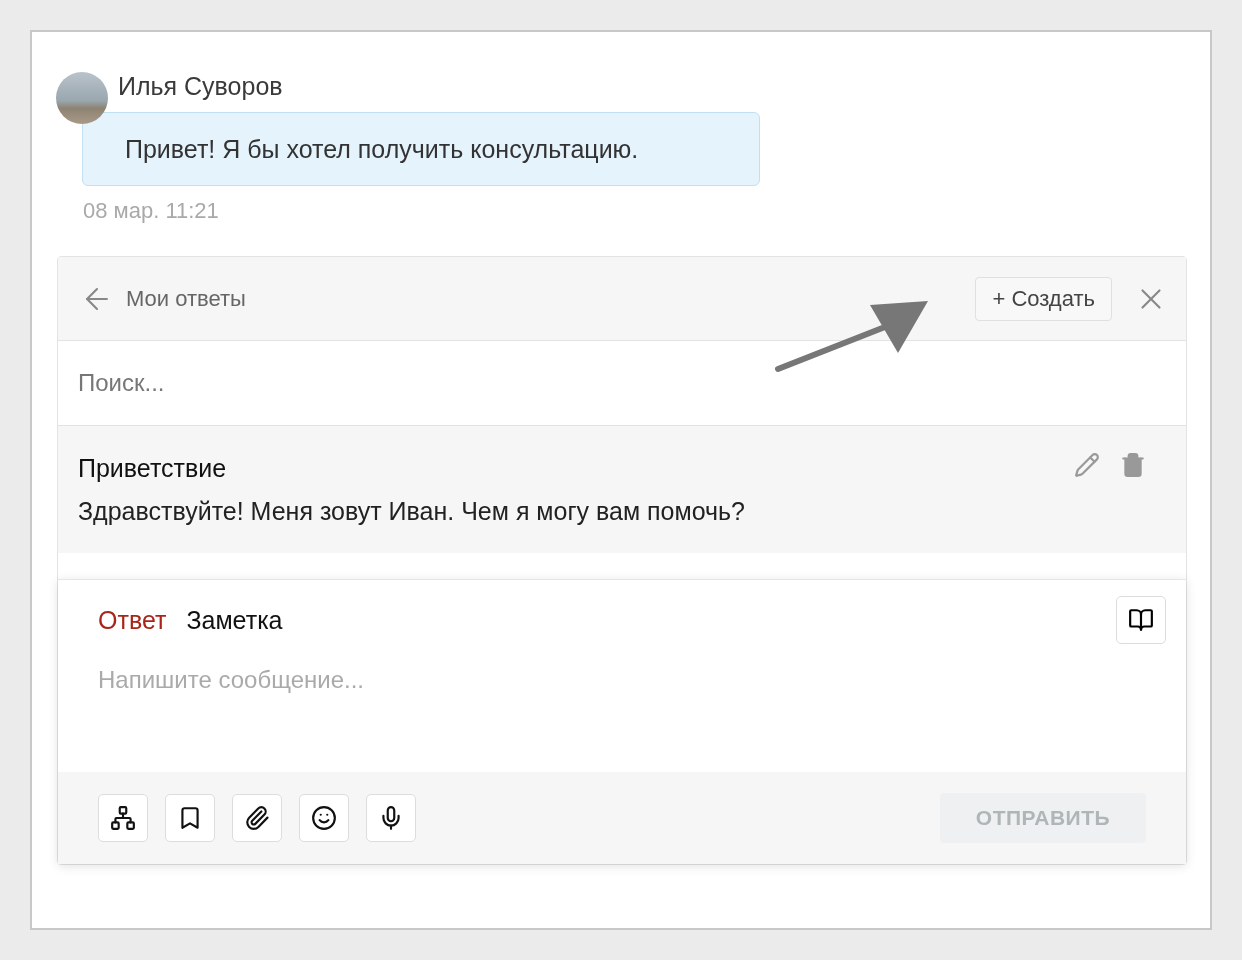  I want to click on template-title: Приветствие, so click(152, 468).